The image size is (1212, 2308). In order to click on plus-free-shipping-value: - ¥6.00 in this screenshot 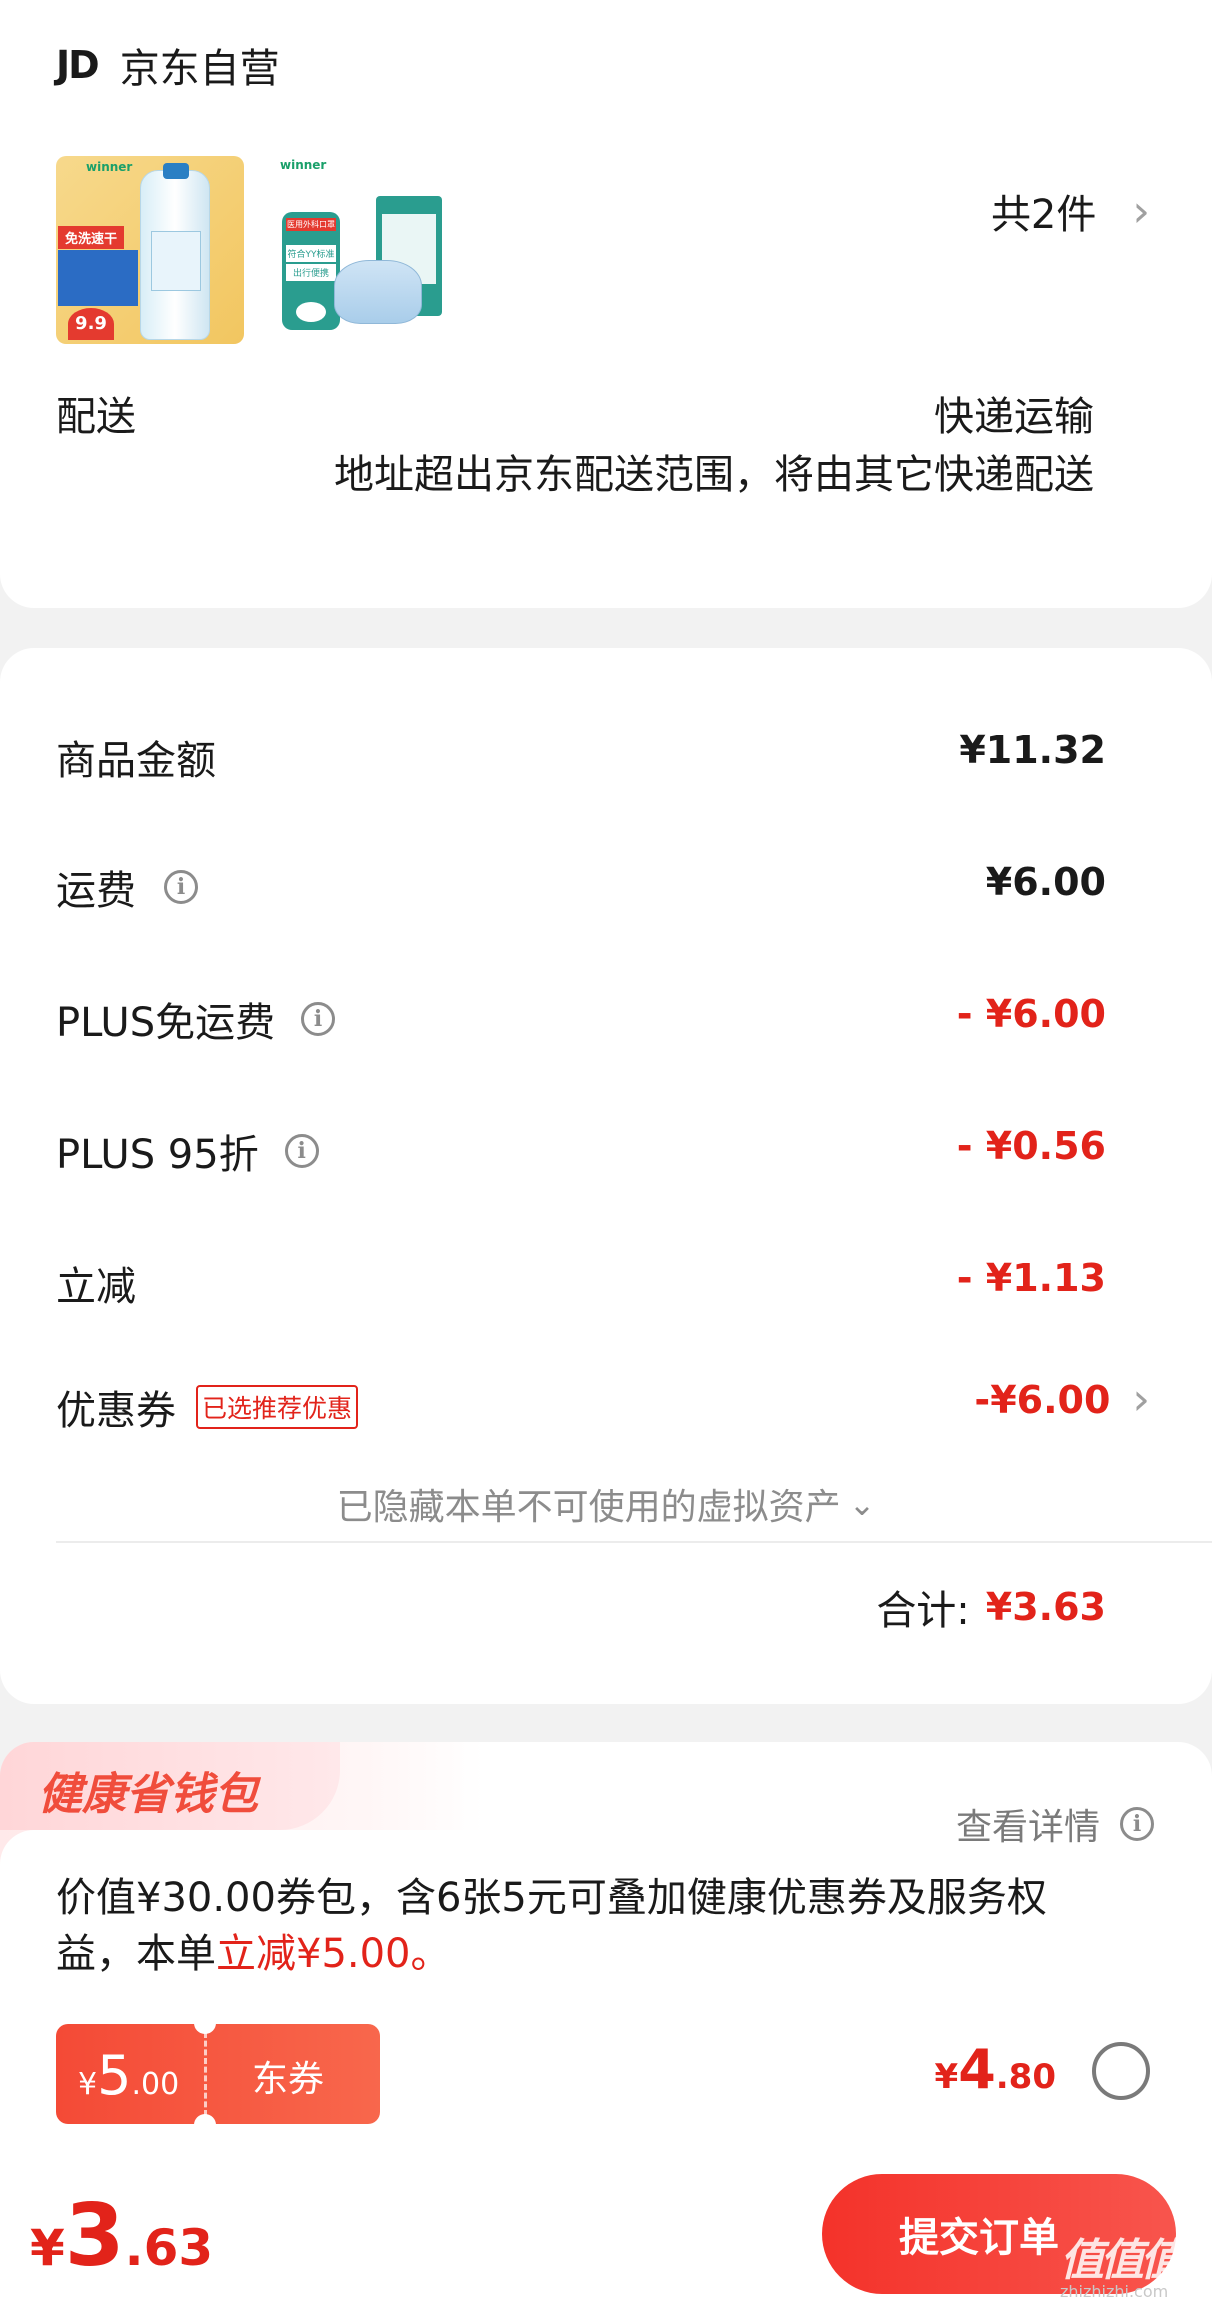, I will do `click(1031, 1014)`.